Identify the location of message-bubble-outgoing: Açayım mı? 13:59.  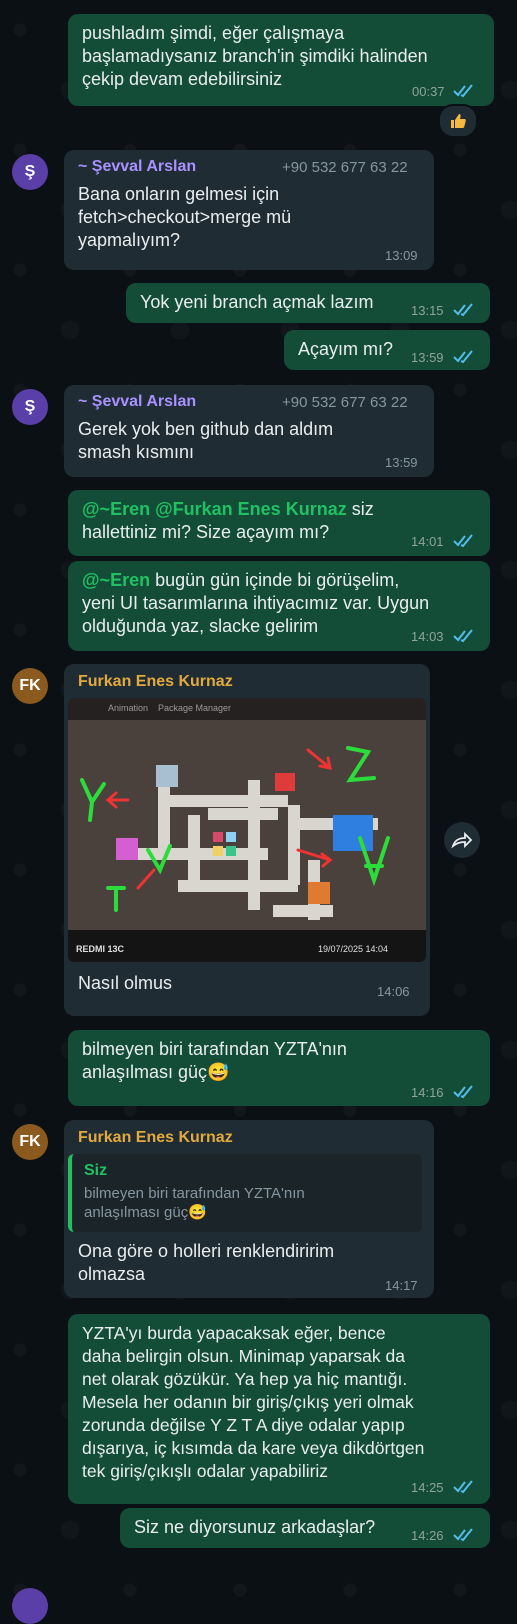
(387, 350).